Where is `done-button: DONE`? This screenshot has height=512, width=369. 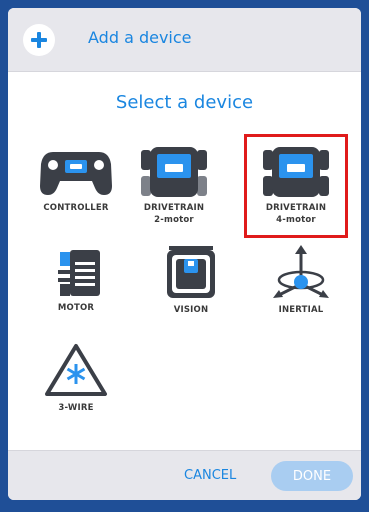 done-button: DONE is located at coordinates (312, 476).